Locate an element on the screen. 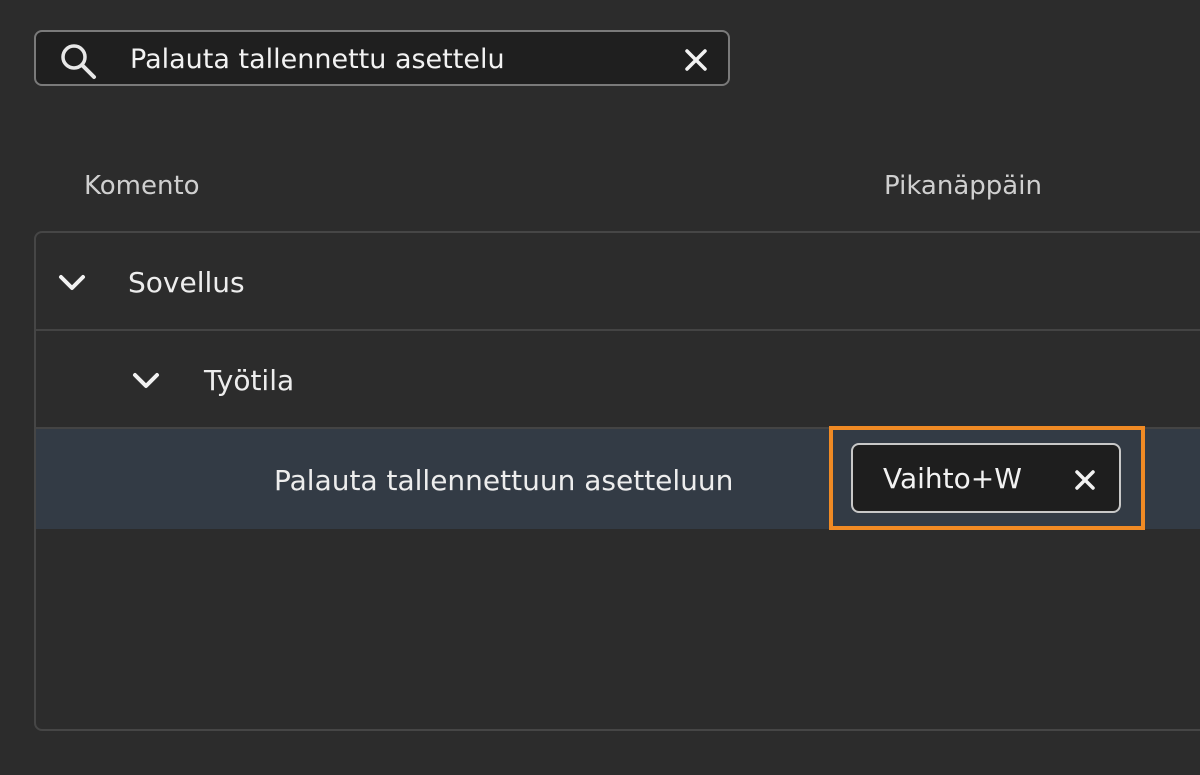 This screenshot has width=1200, height=775. shortcut-label: Vaihto+W is located at coordinates (952, 478).